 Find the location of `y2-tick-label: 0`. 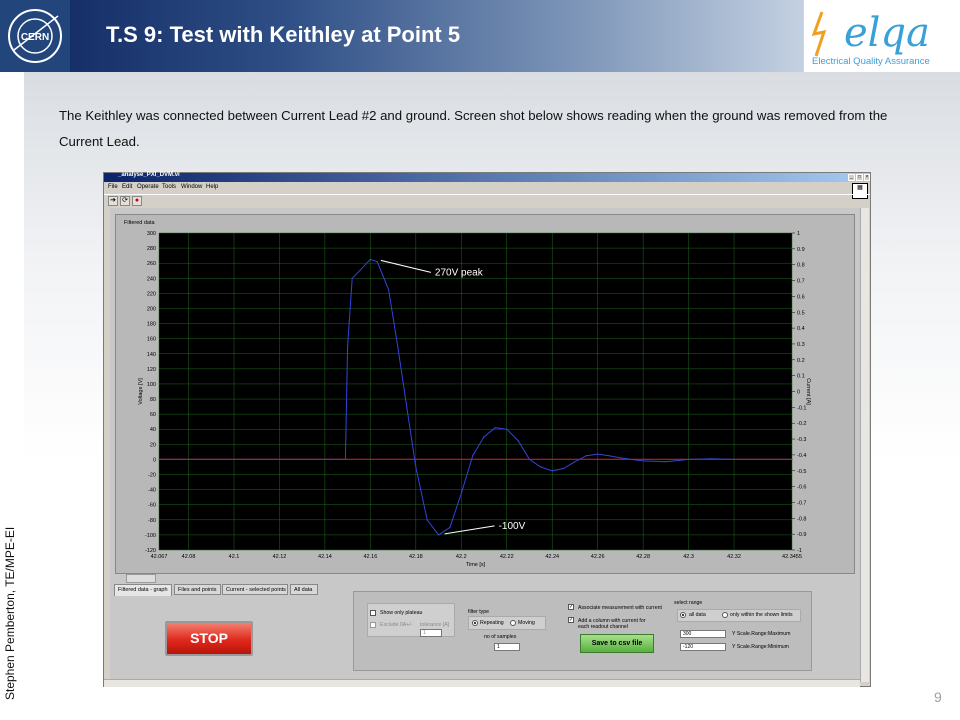

y2-tick-label: 0 is located at coordinates (798, 393).